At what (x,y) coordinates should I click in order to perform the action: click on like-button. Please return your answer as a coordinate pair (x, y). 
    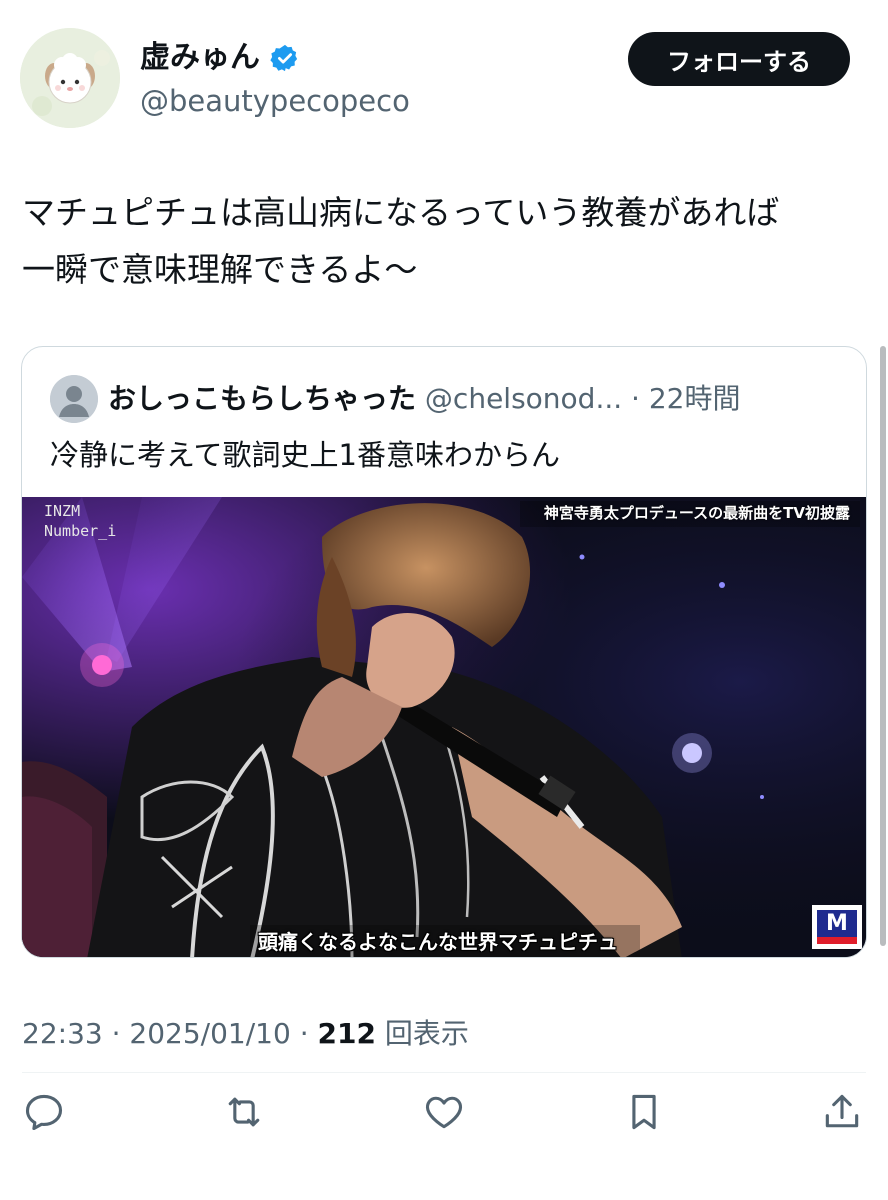
    Looking at the image, I should click on (444, 1112).